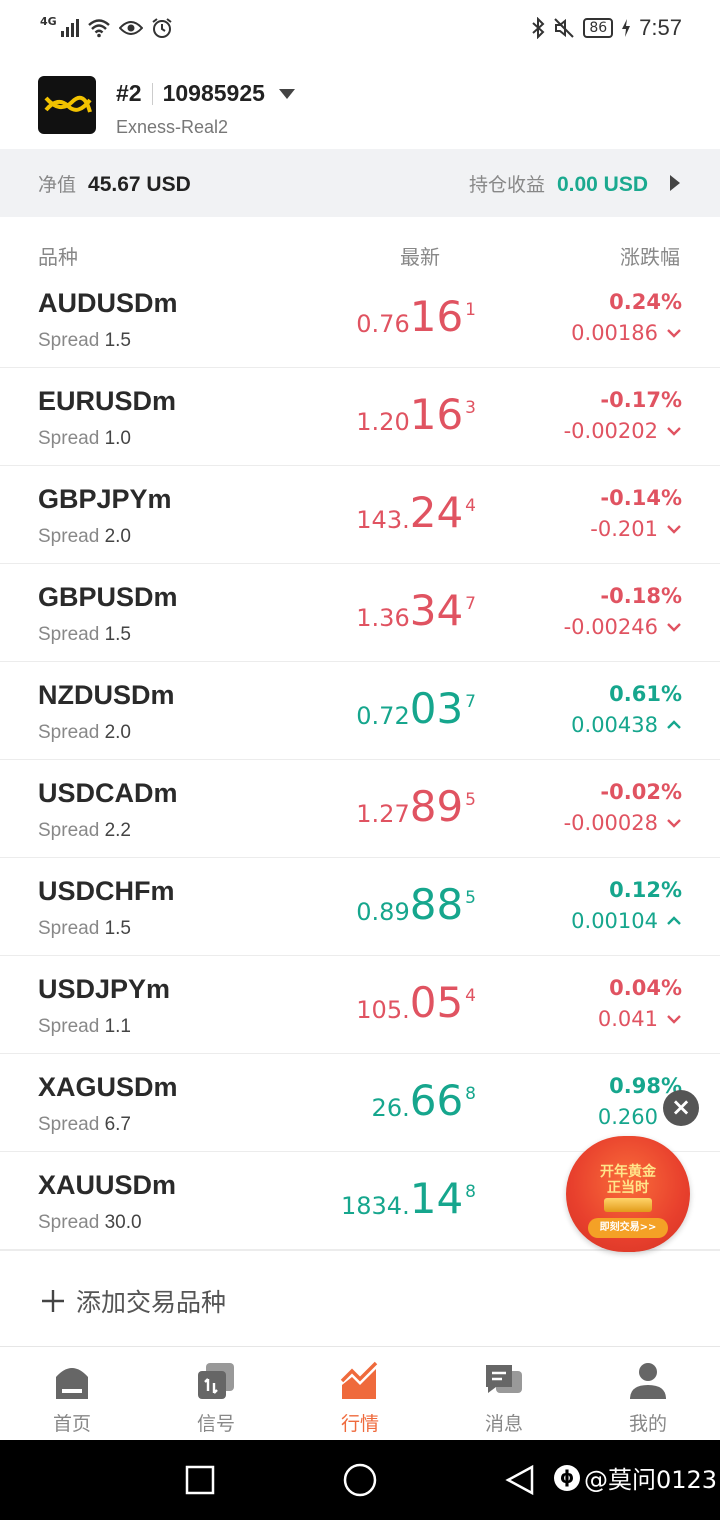 The width and height of the screenshot is (720, 1520). I want to click on add-symbol-label: 添加交易品种, so click(151, 1302).